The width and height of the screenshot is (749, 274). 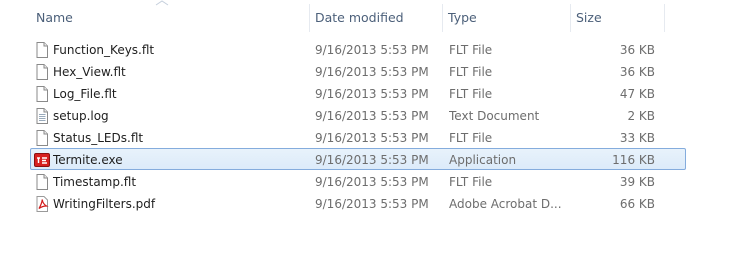 I want to click on column-header-date-modified: Date modified, so click(x=375, y=18).